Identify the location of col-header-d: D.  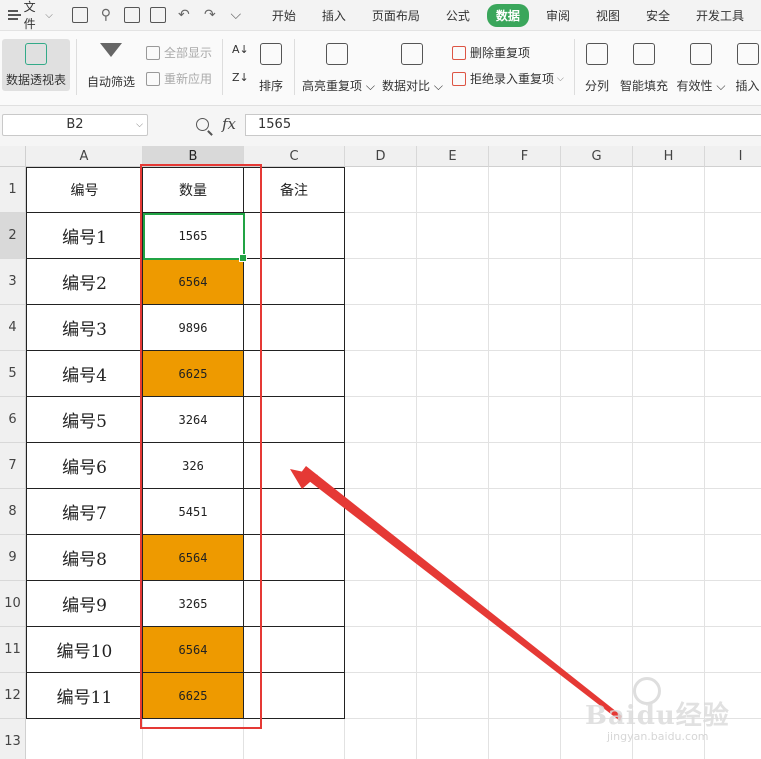
(381, 156).